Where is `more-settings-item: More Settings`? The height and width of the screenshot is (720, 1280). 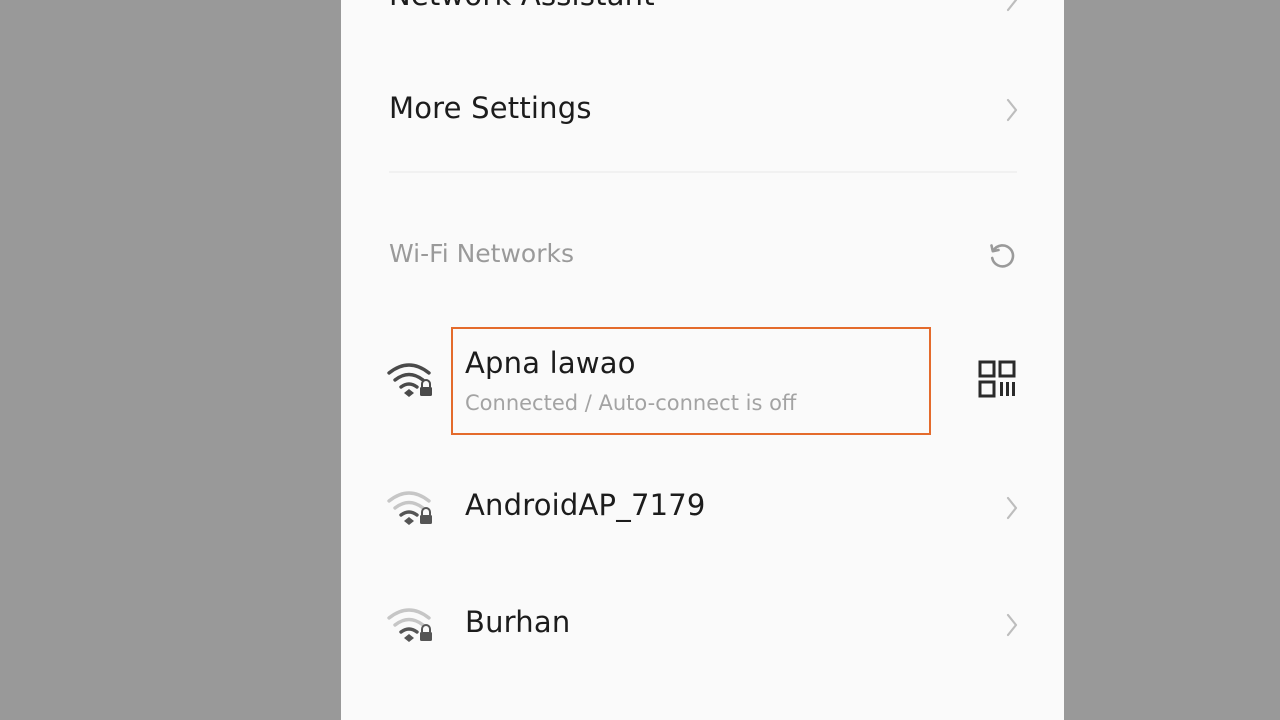 more-settings-item: More Settings is located at coordinates (702, 110).